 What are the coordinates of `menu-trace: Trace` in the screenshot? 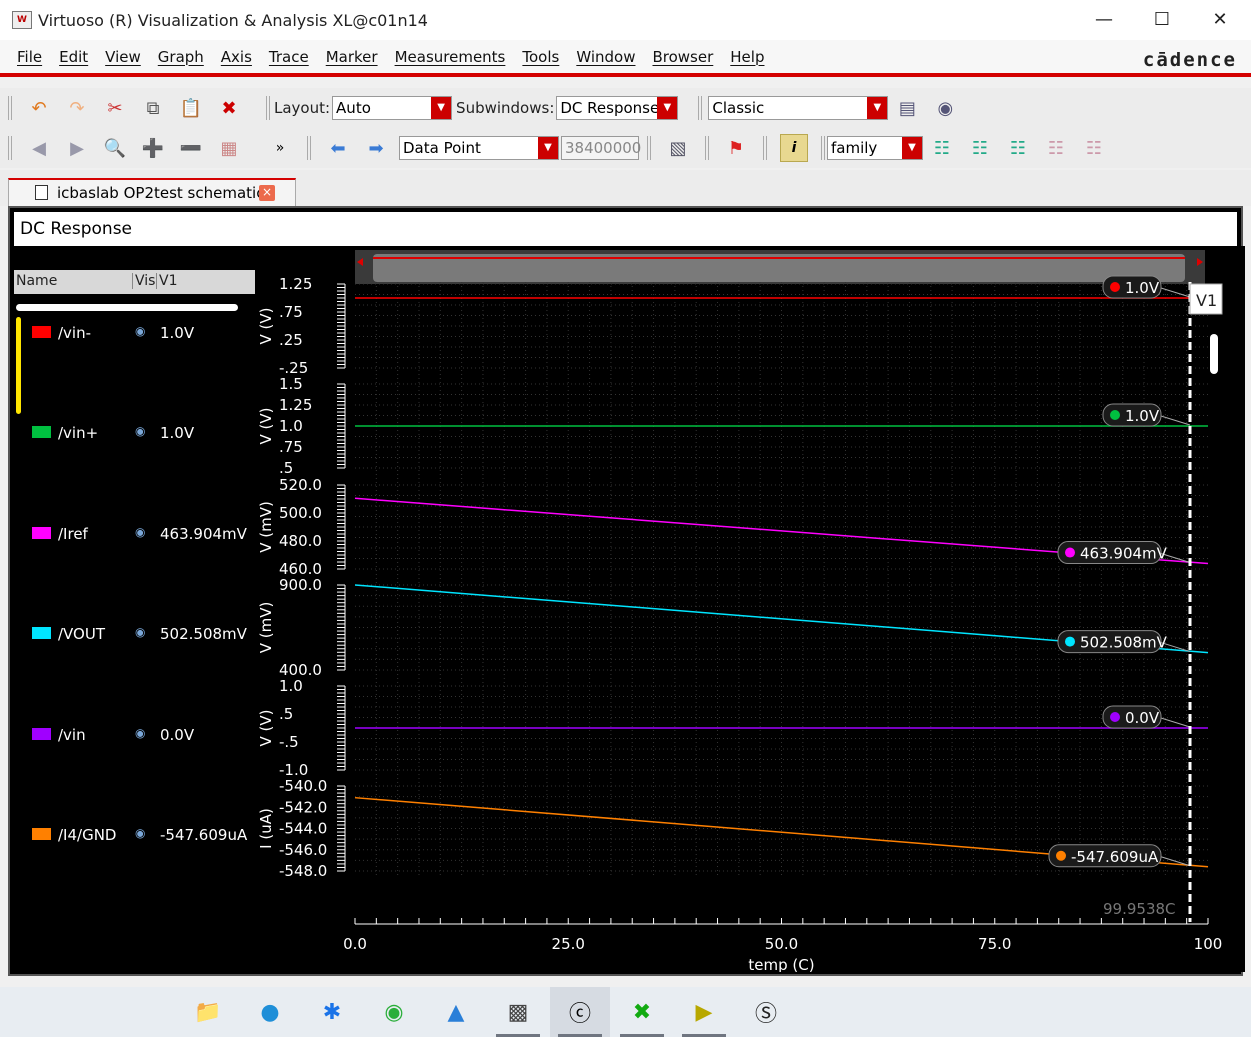 It's located at (289, 57).